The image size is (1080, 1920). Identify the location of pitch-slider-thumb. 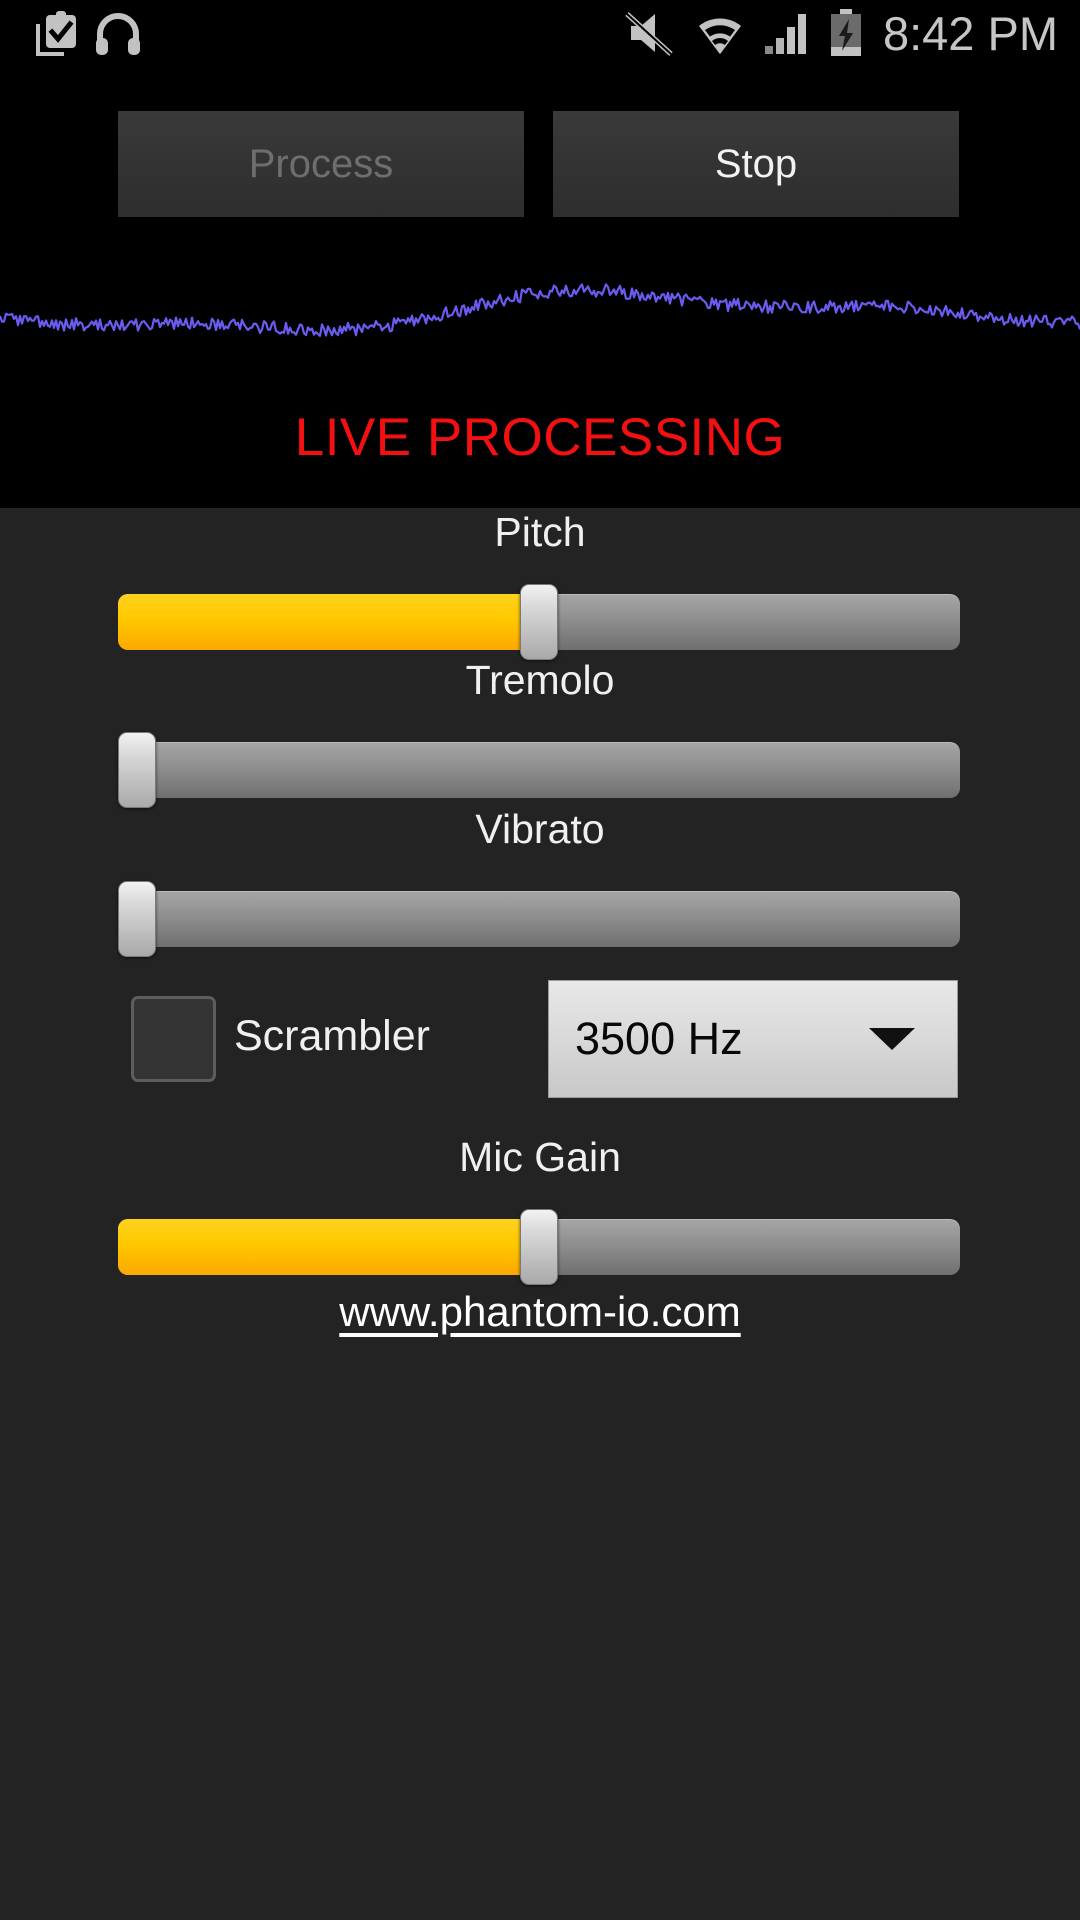
(539, 622).